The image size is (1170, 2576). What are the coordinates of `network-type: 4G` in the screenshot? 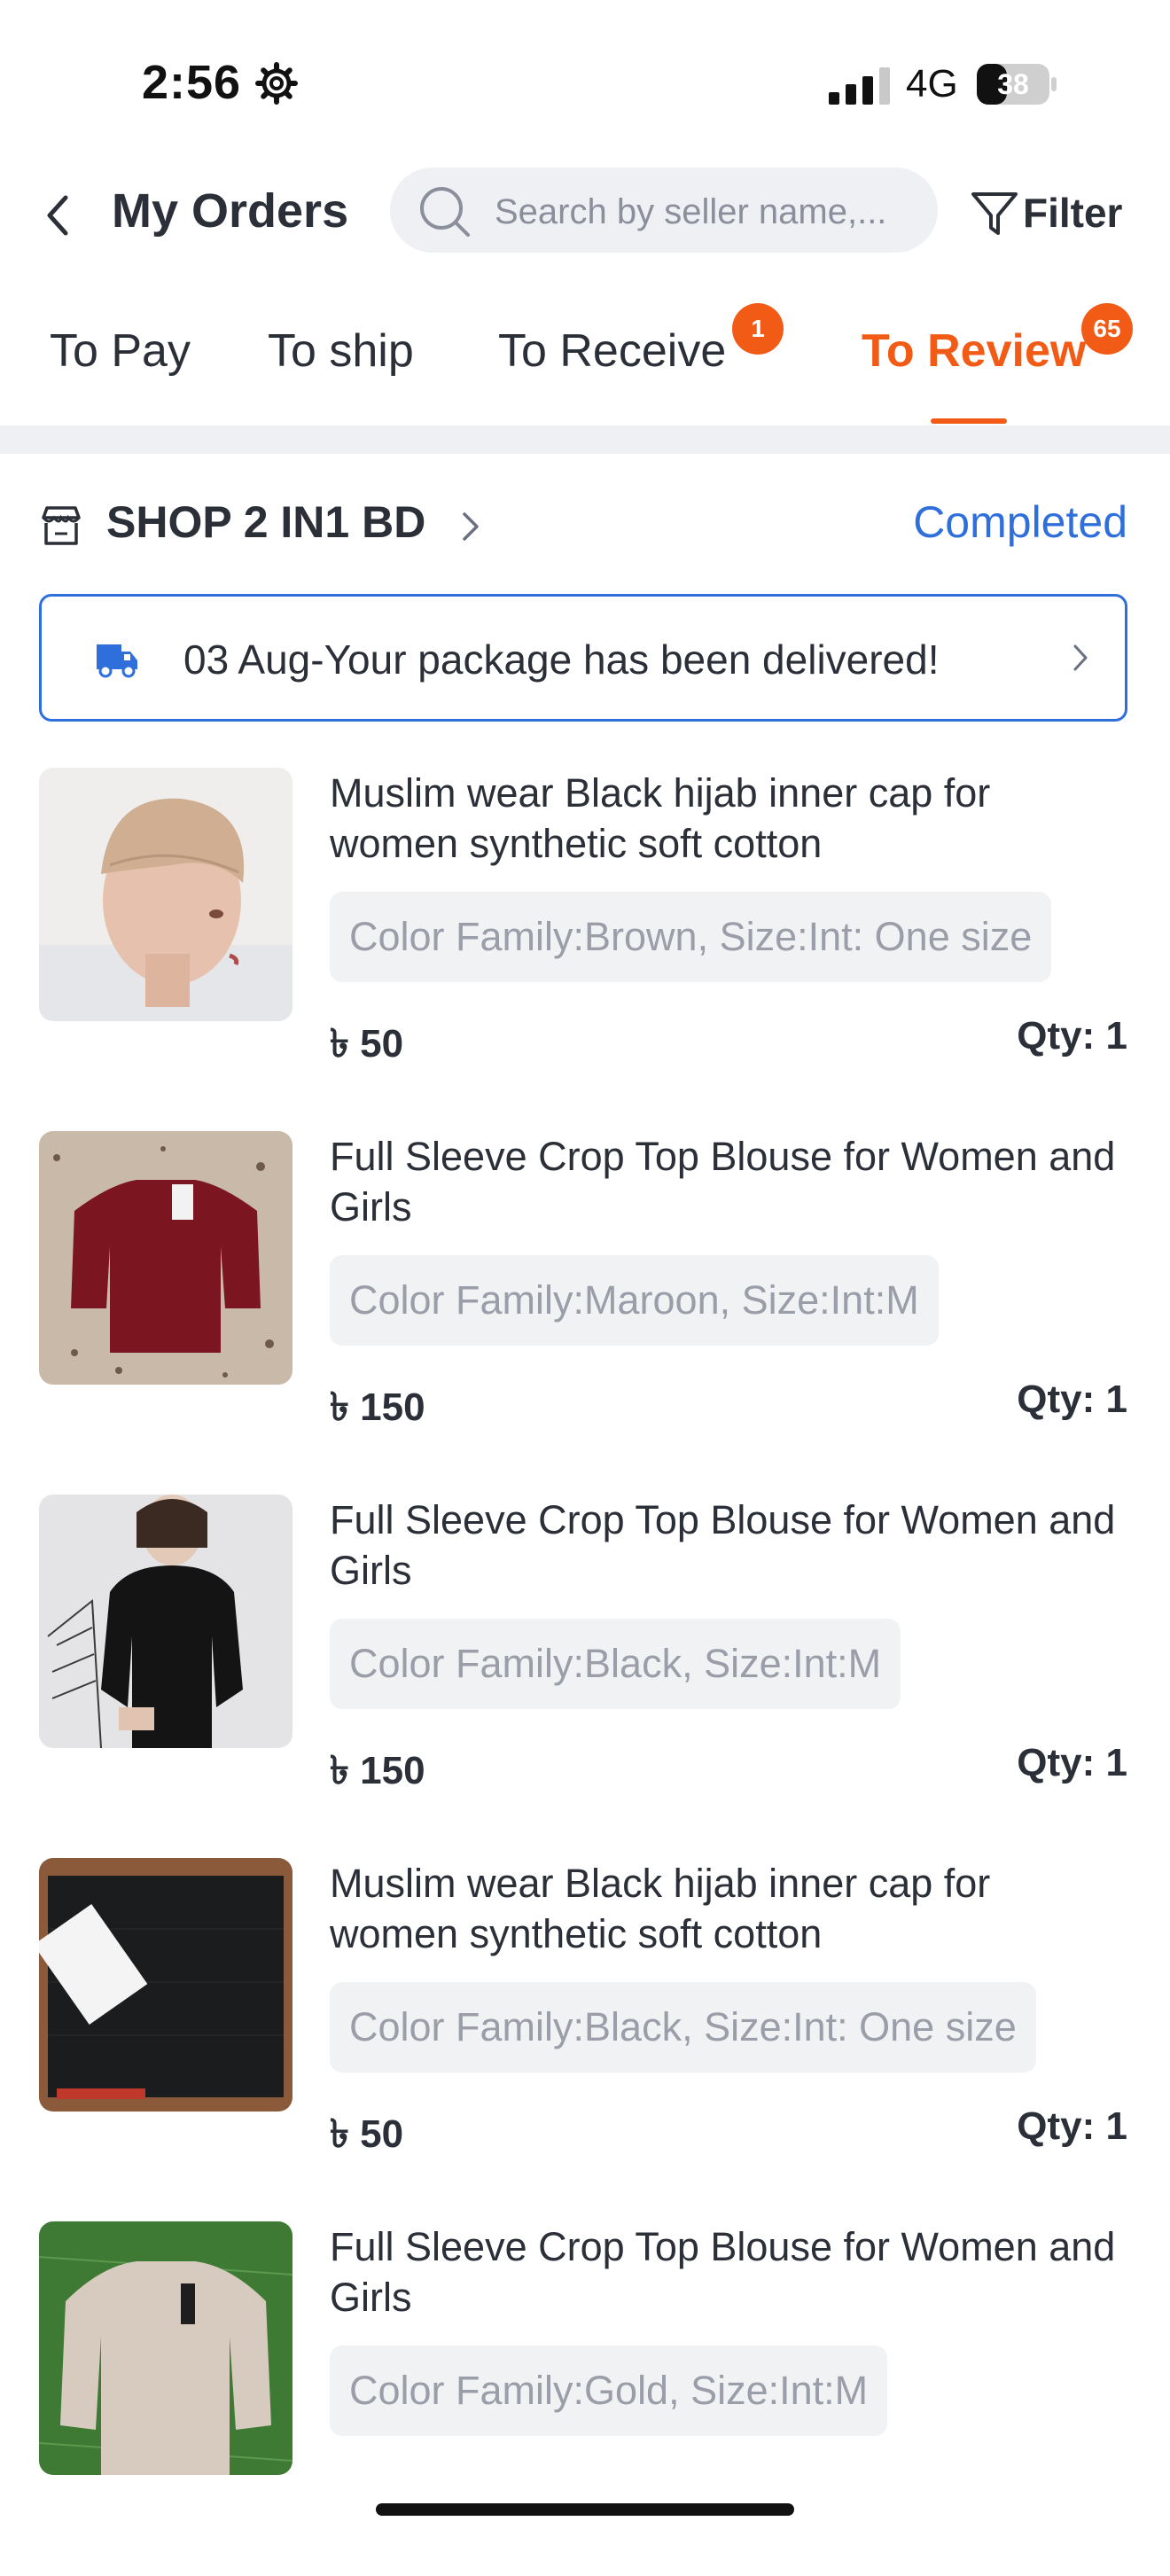 It's located at (932, 83).